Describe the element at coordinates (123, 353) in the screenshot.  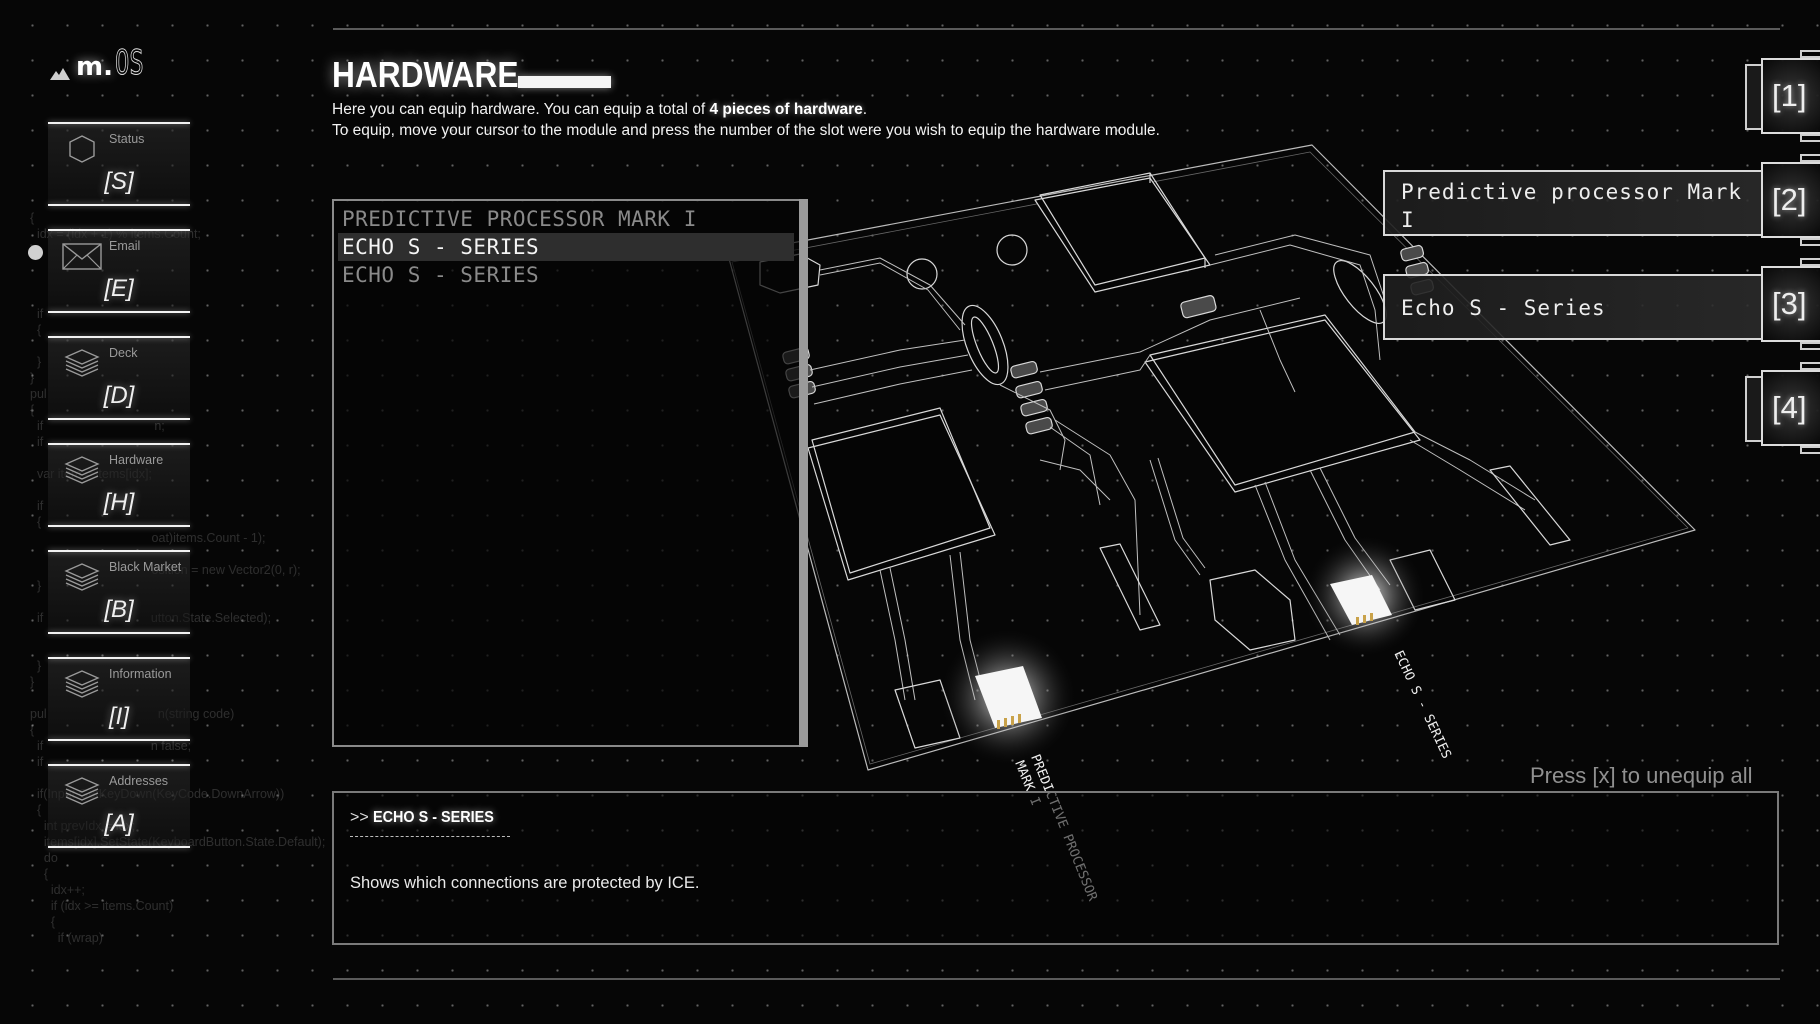
I see `sidebar-item-label: Deck` at that location.